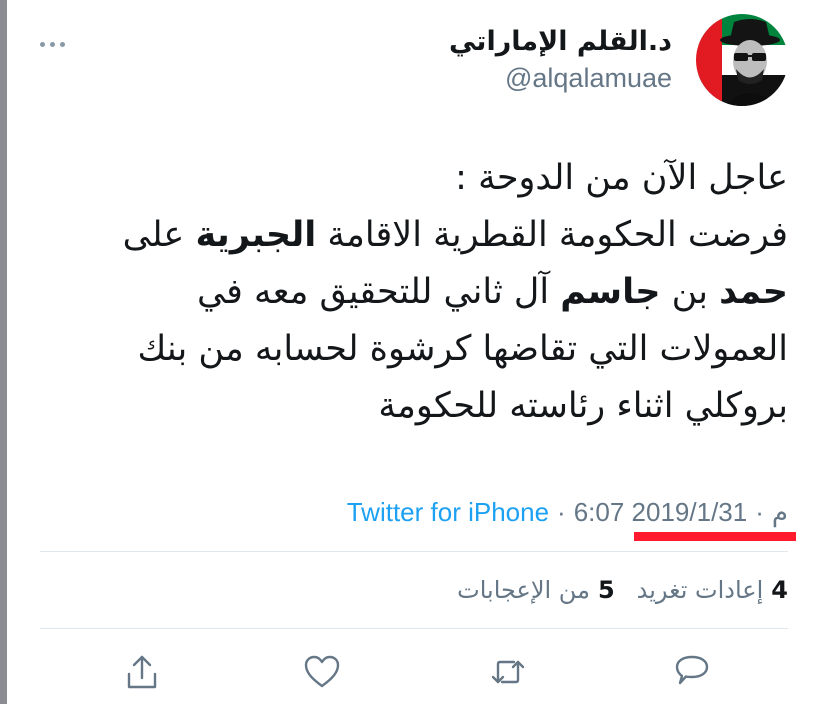 The image size is (828, 704). What do you see at coordinates (690, 512) in the screenshot?
I see `tweet-date: 2019/1/31` at bounding box center [690, 512].